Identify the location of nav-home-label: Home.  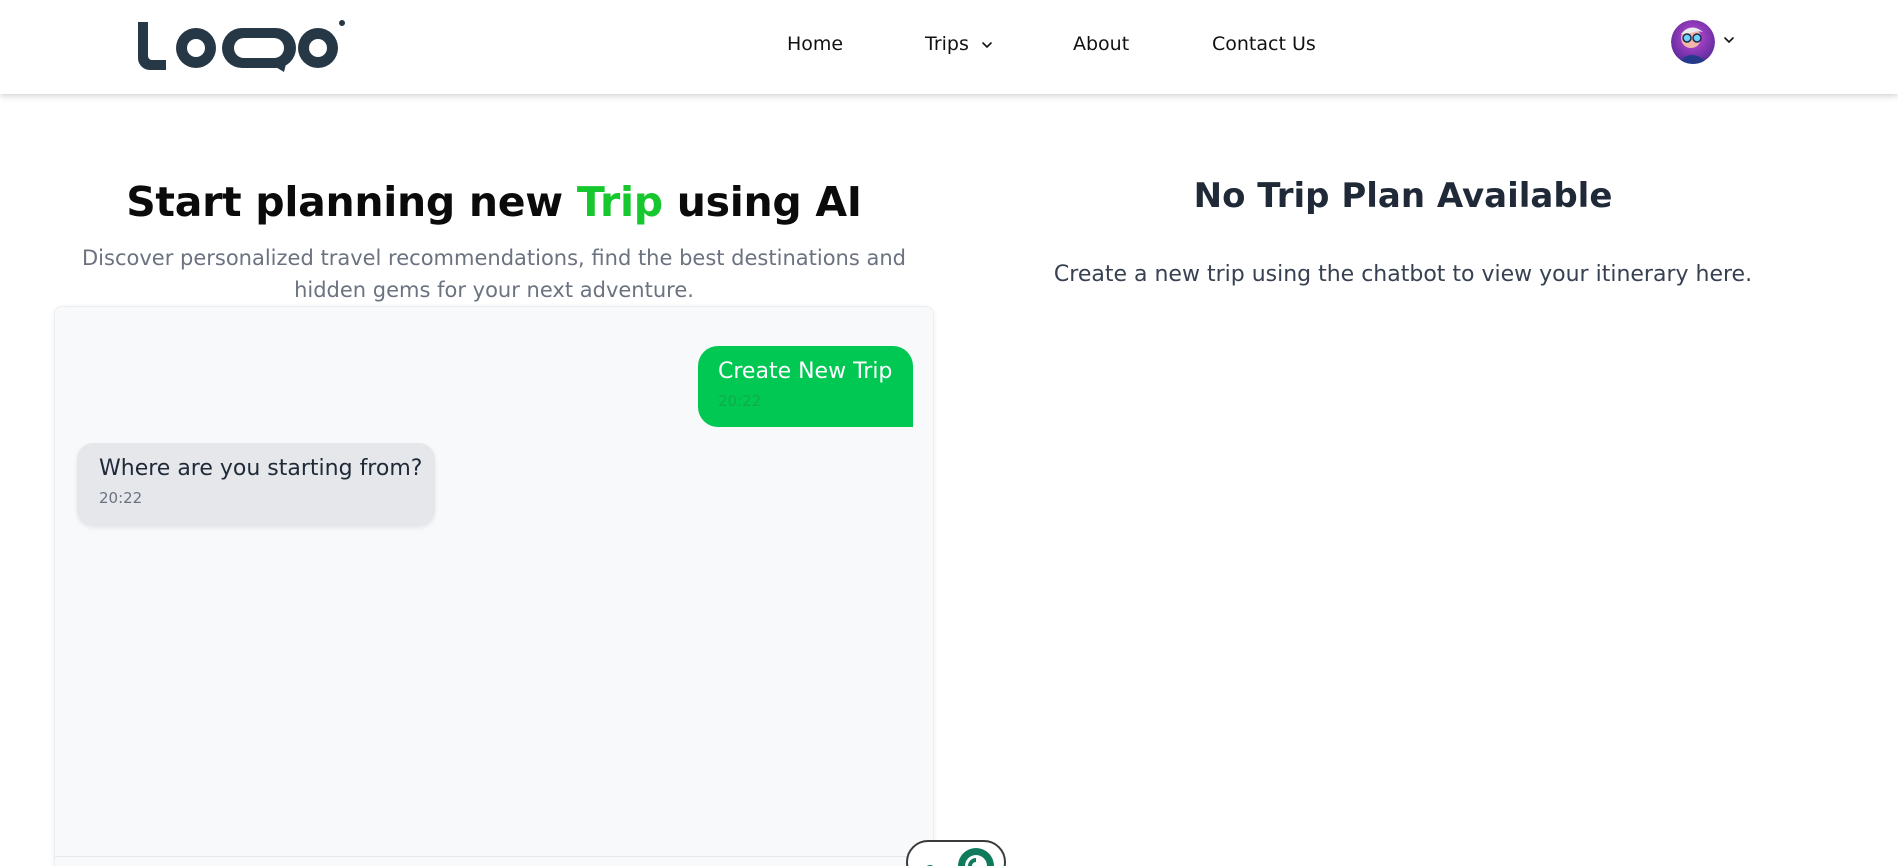
(815, 44).